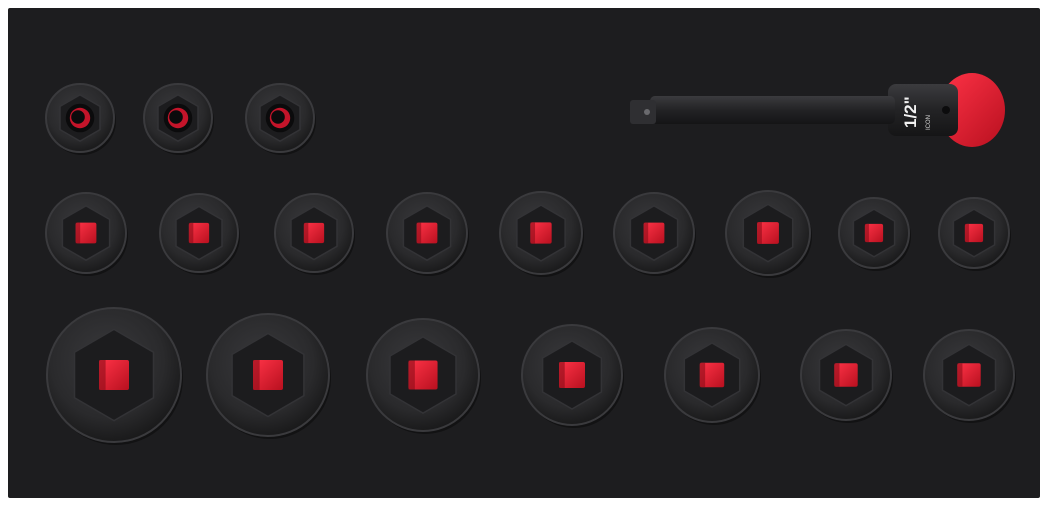  I want to click on socket, so click(114, 376).